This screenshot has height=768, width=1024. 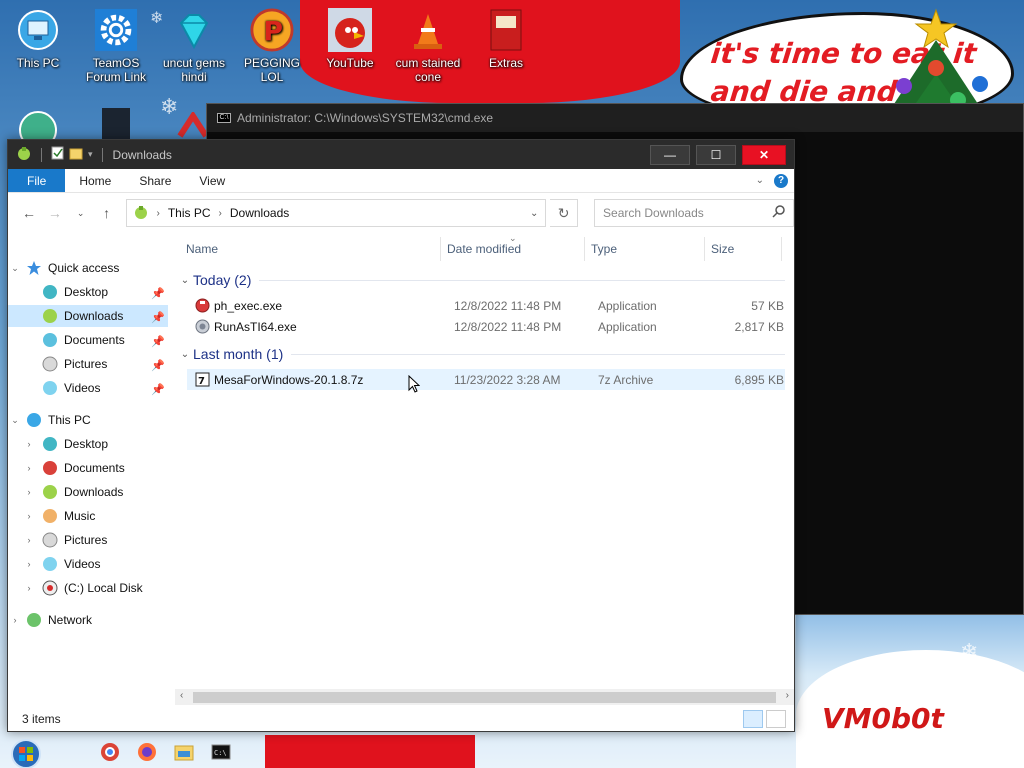 I want to click on desktop-icon-teamos: TeamOS Forum Link, so click(x=116, y=46).